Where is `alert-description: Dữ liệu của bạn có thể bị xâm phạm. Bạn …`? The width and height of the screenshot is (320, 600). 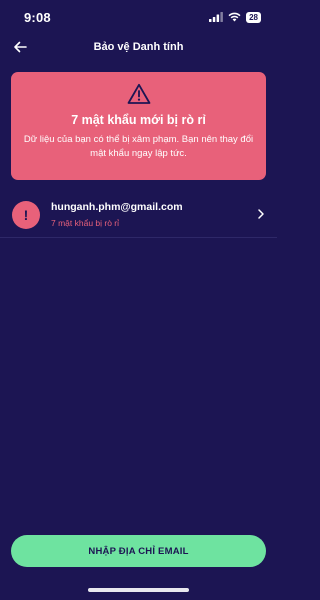
alert-description: Dữ liệu của bạn có thể bị xâm phạm. Bạn … is located at coordinates (138, 146).